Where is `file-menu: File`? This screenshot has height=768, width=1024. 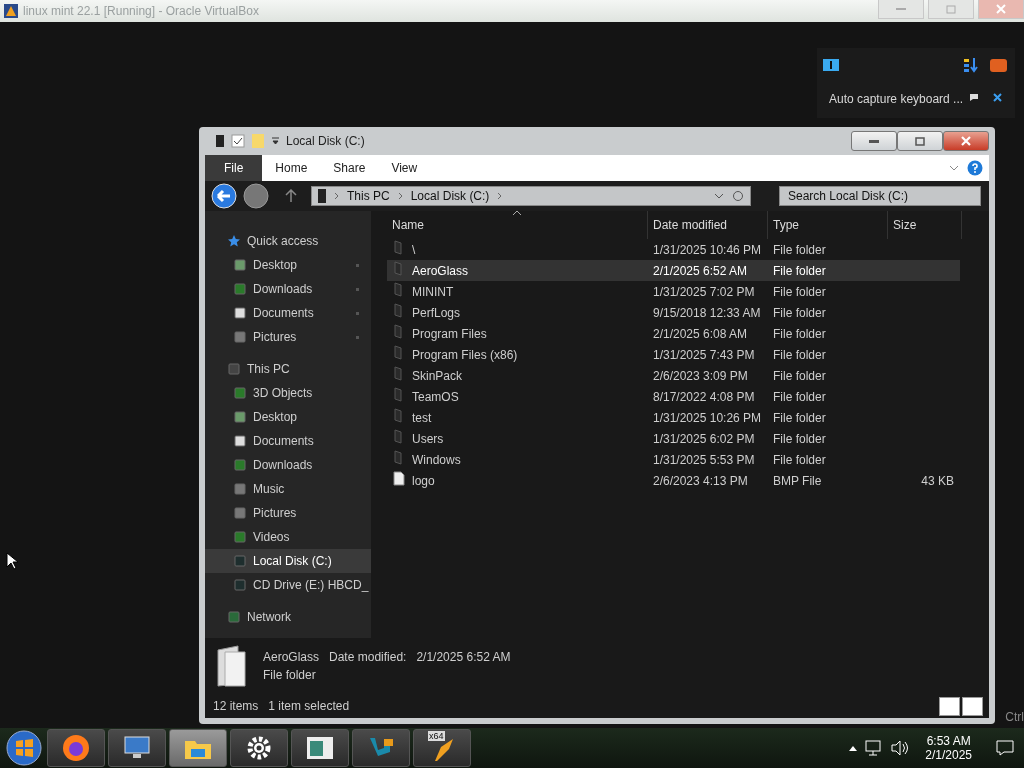
file-menu: File is located at coordinates (234, 168).